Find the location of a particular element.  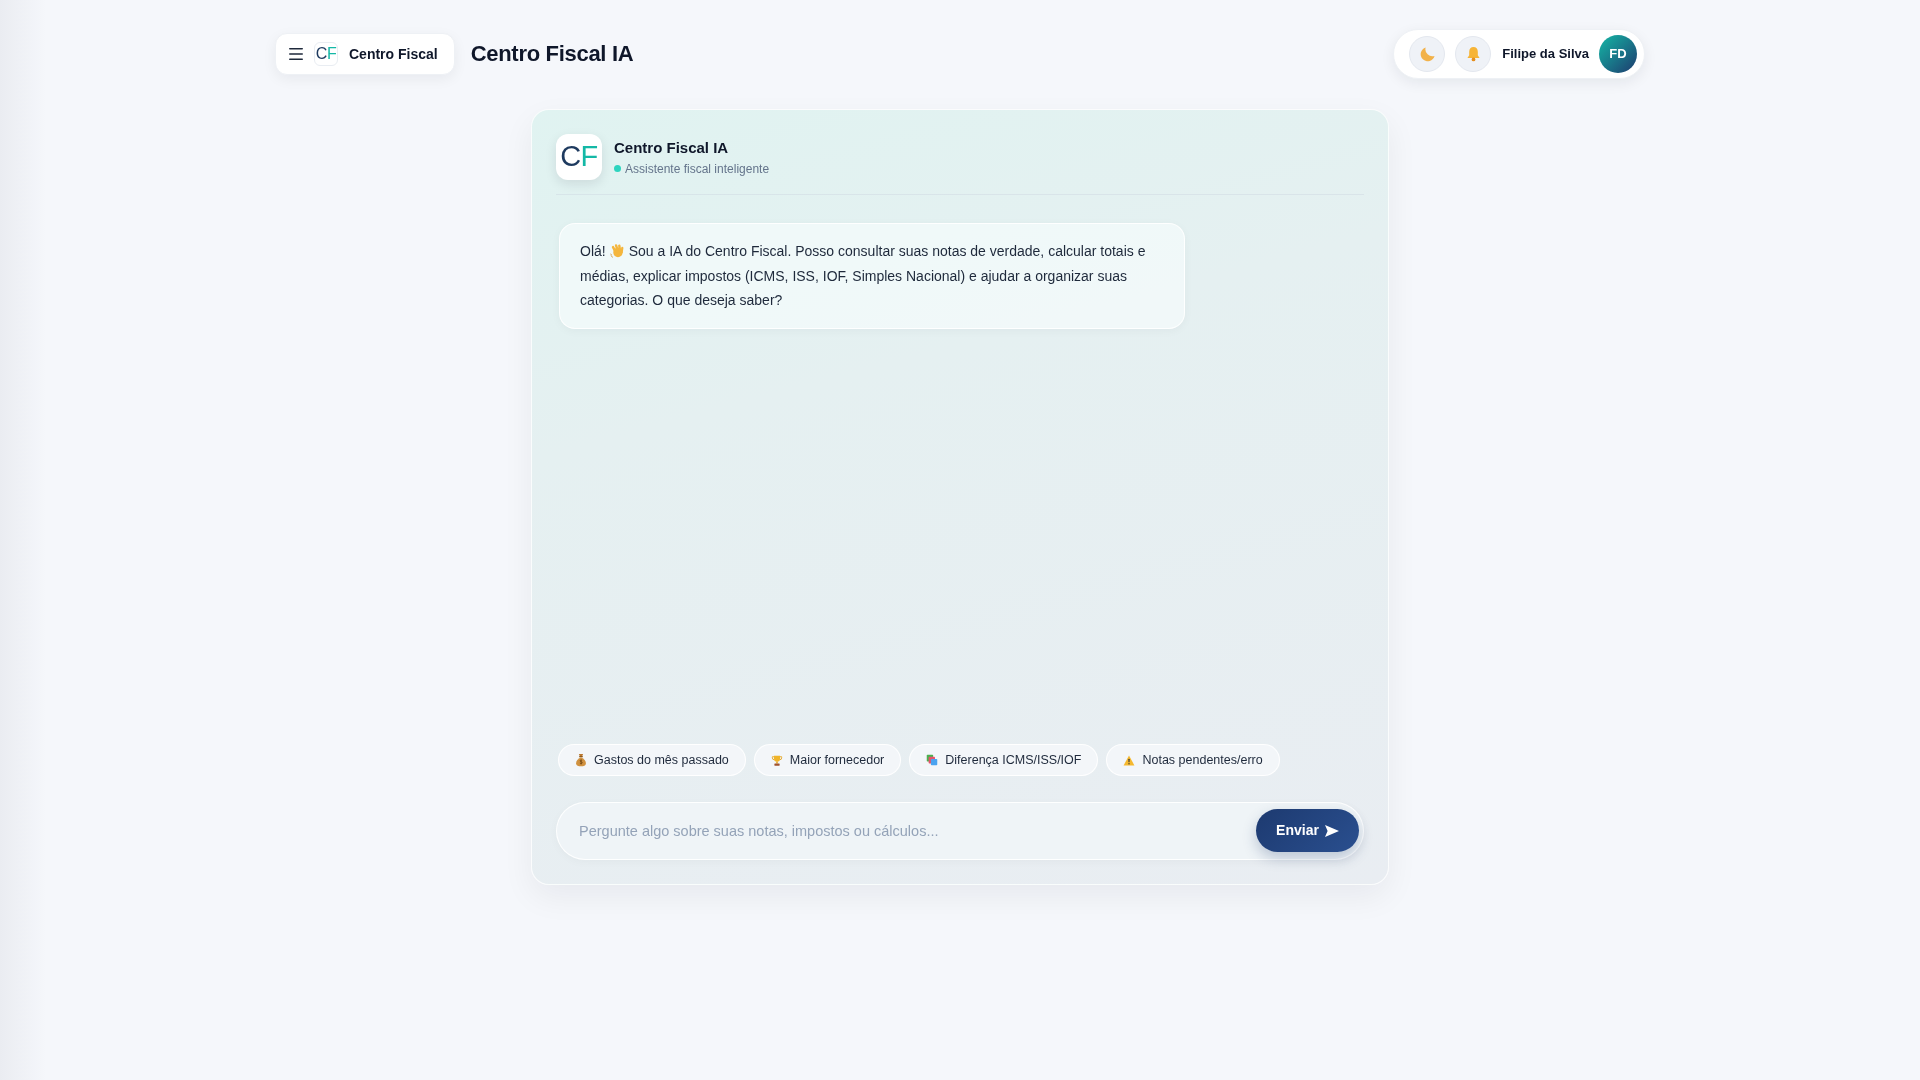

theme-toggle-button is located at coordinates (1427, 54).